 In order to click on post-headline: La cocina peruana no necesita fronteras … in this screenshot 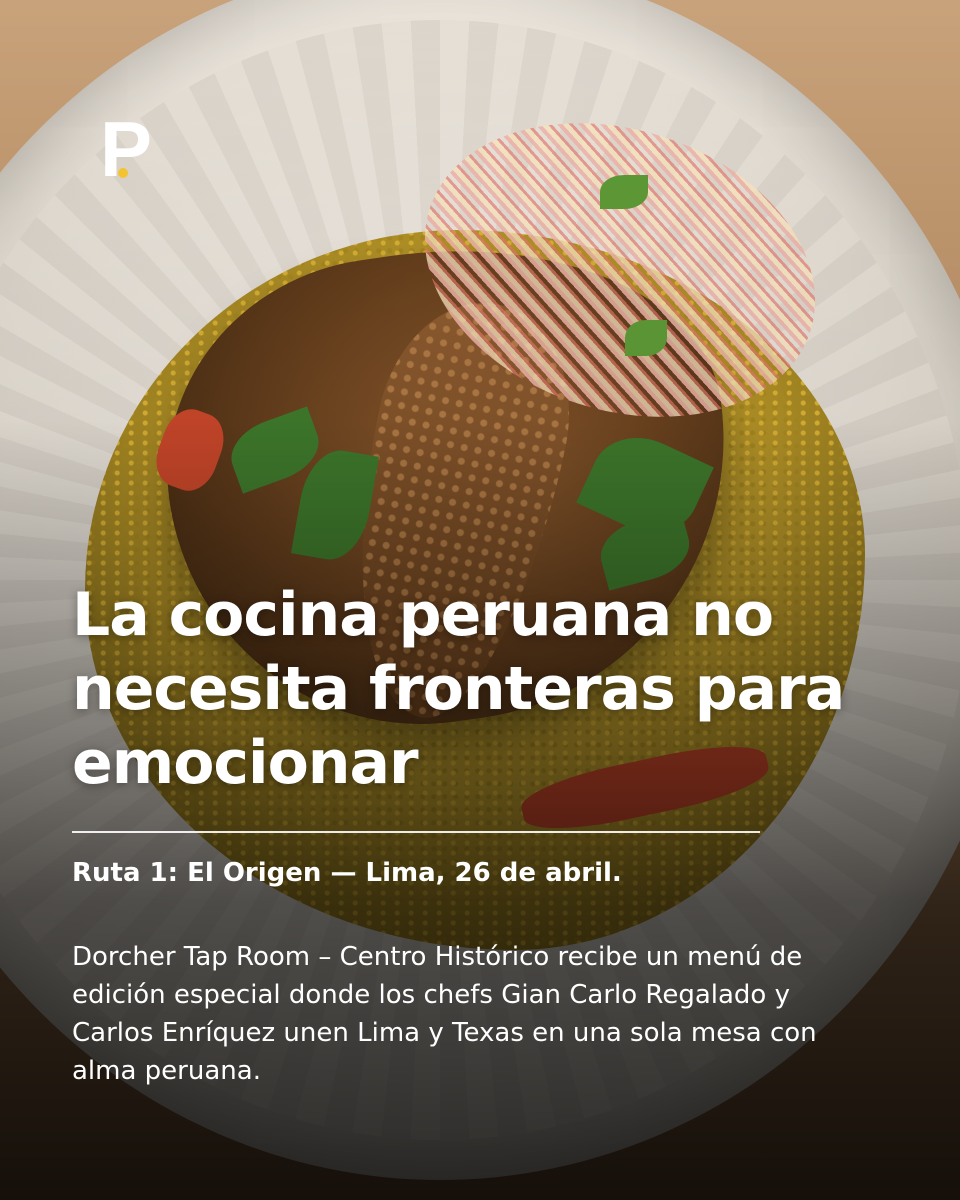, I will do `click(458, 689)`.